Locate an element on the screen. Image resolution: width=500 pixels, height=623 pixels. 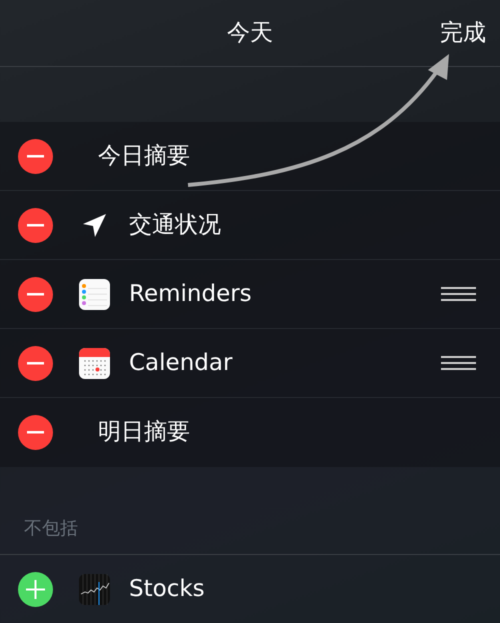
done-button: 完成 is located at coordinates (463, 33).